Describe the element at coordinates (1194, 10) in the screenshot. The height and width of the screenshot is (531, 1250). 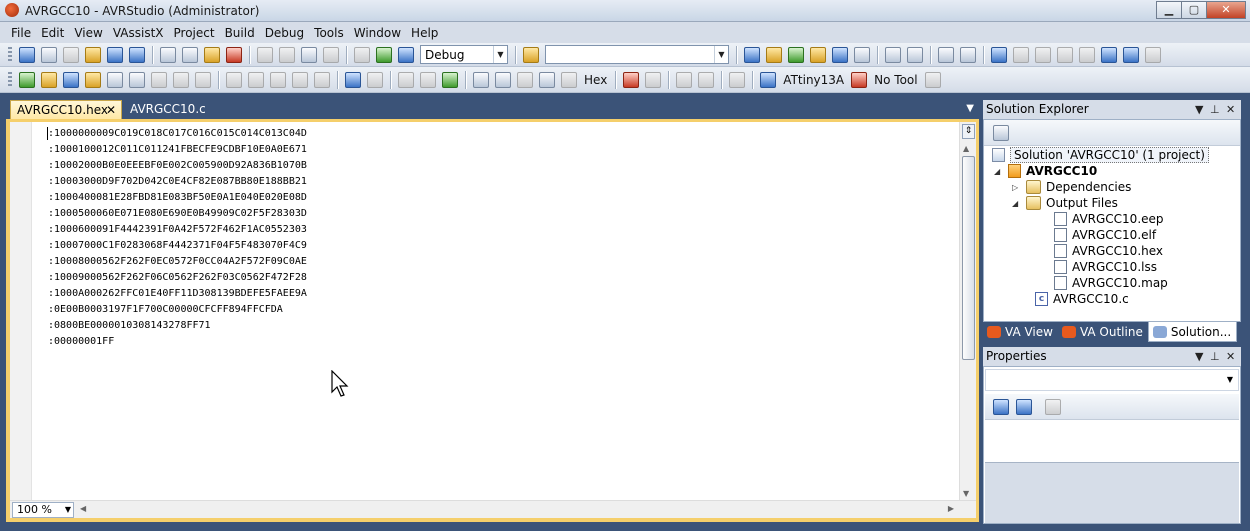
I see `maximize-button: ▢` at that location.